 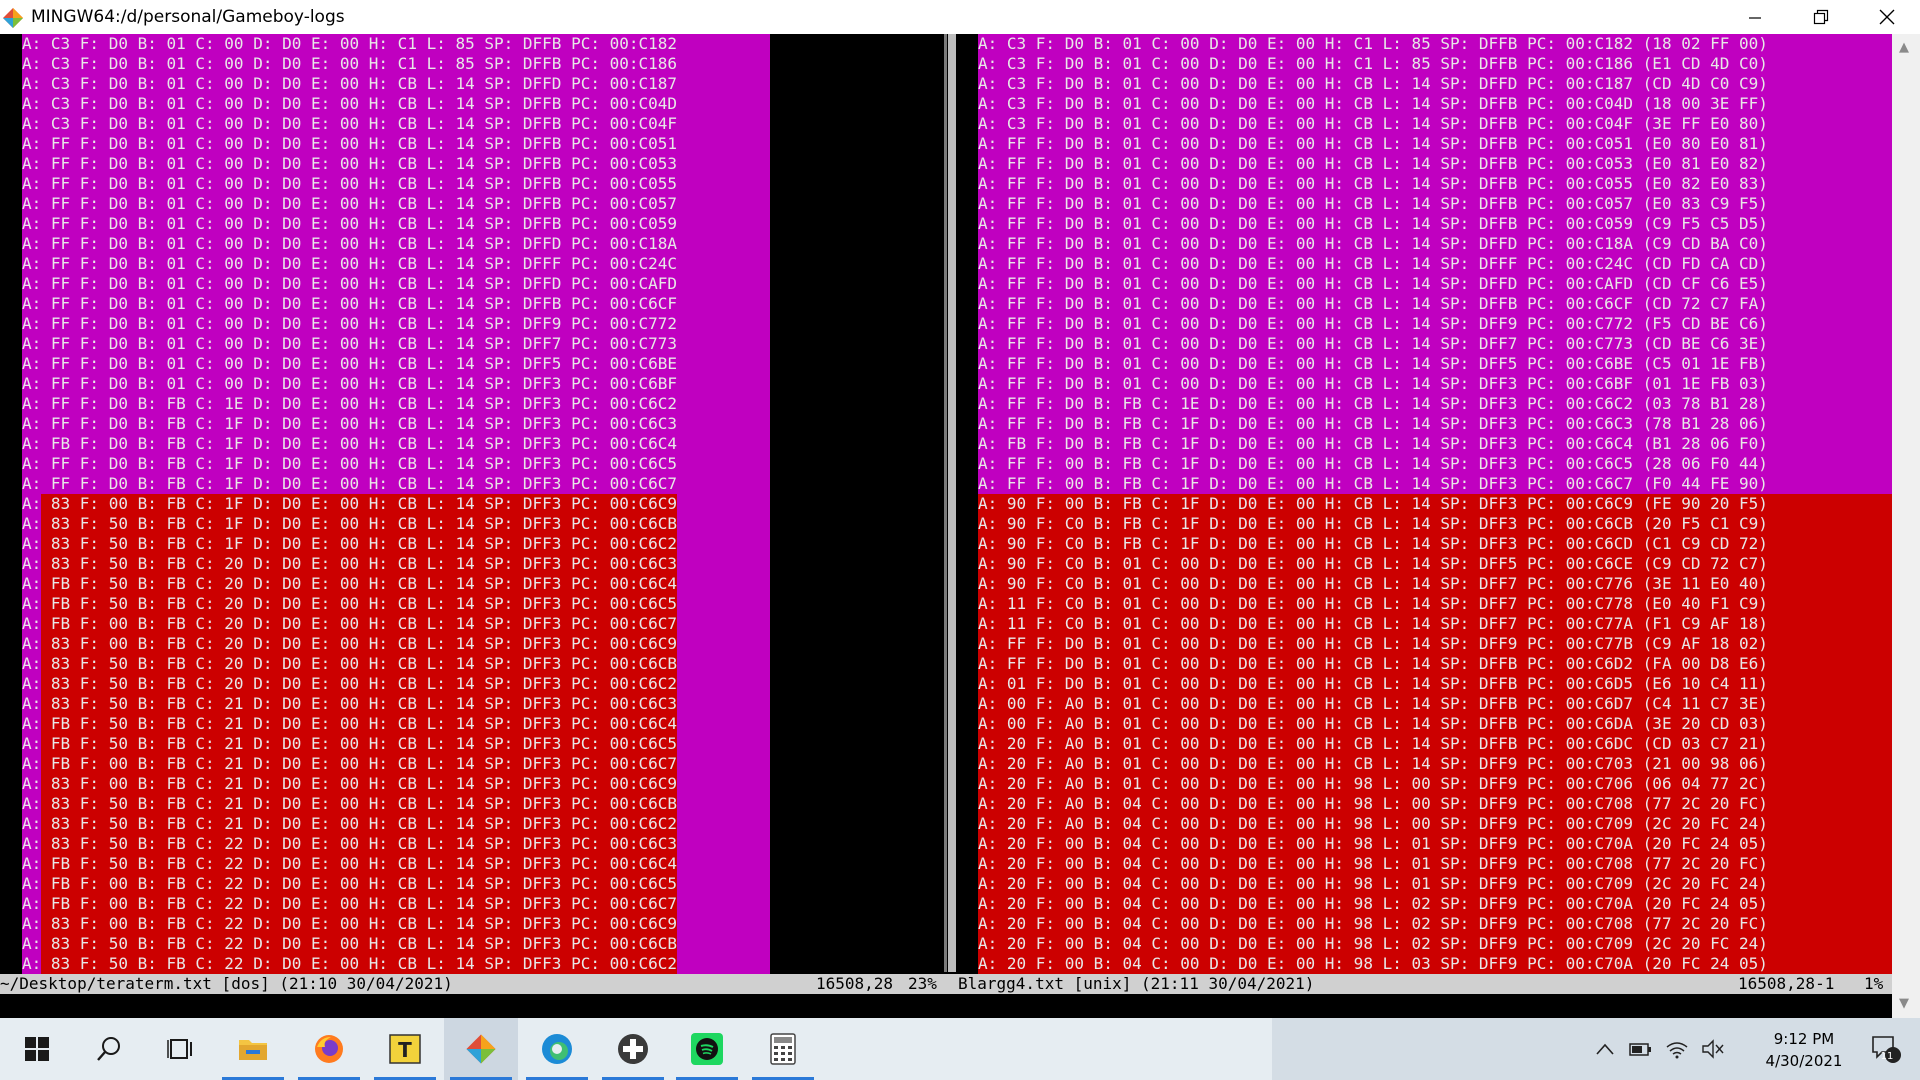 I want to click on scroll-down-icon: ▼, so click(x=1904, y=1003).